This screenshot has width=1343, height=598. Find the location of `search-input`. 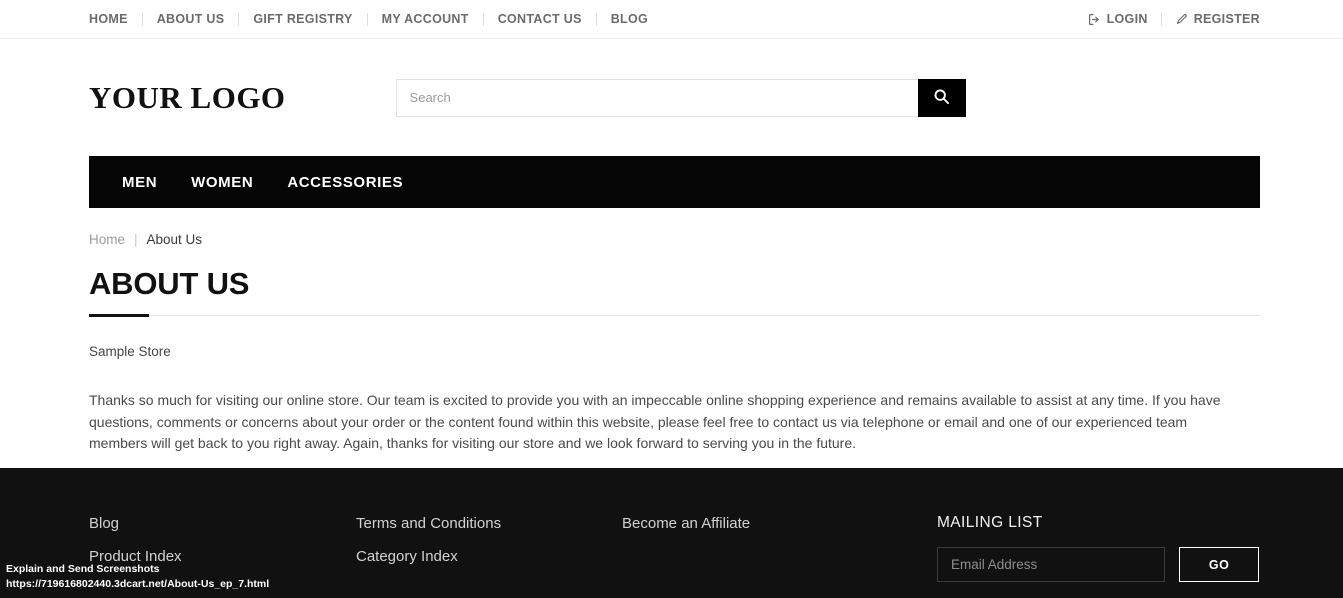

search-input is located at coordinates (656, 97).